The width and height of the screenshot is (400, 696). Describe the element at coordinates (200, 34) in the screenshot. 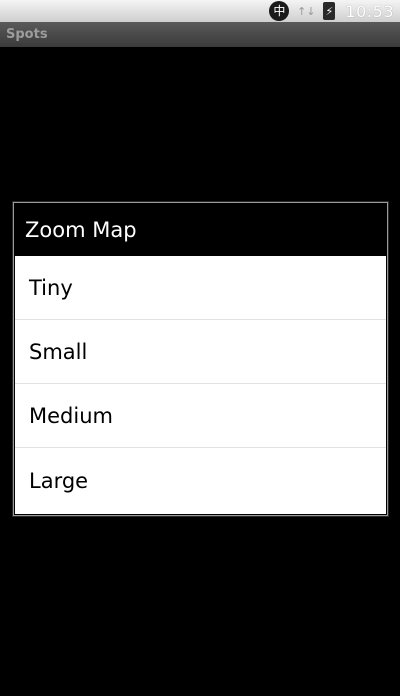

I see `app-title-bar: Spots` at that location.